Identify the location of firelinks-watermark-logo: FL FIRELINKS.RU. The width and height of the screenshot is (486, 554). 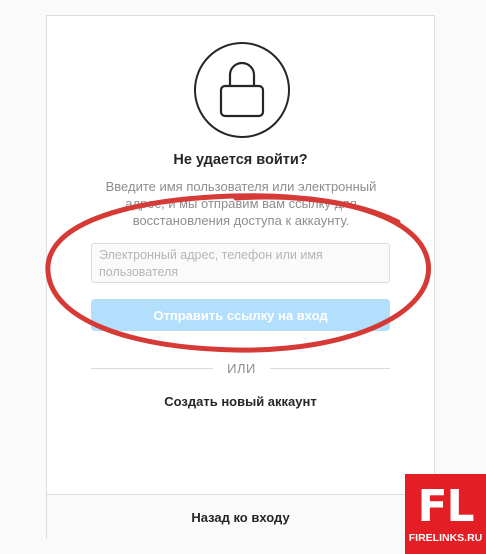
(445, 514).